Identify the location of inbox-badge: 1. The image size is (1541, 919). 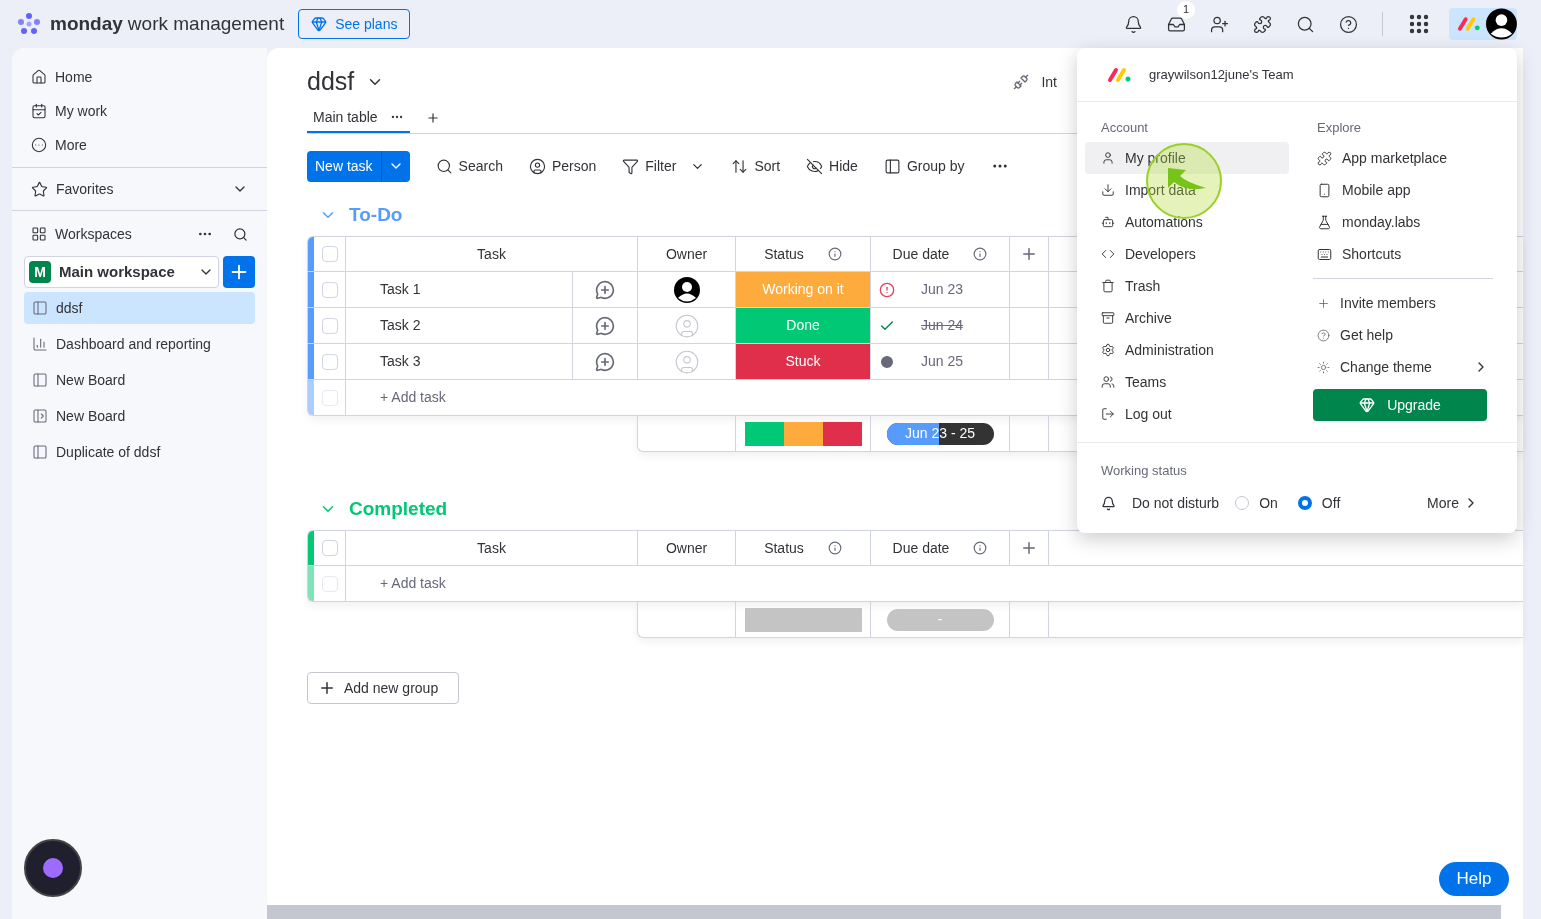
(1186, 9).